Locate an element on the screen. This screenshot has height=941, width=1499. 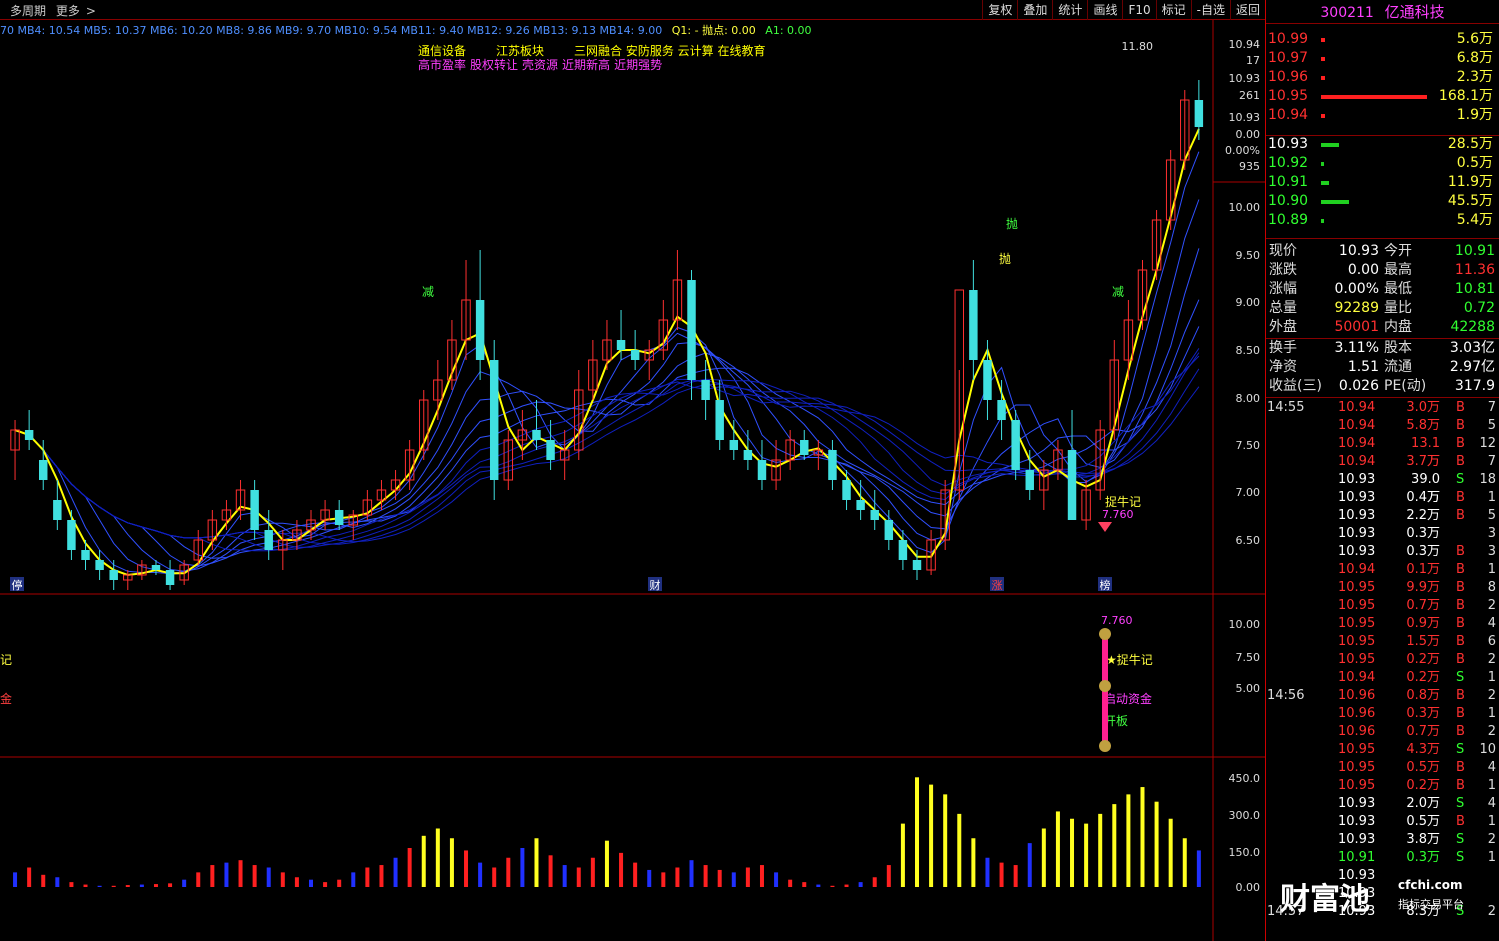
toolbar-button: 叠加 is located at coordinates (1034, 10).